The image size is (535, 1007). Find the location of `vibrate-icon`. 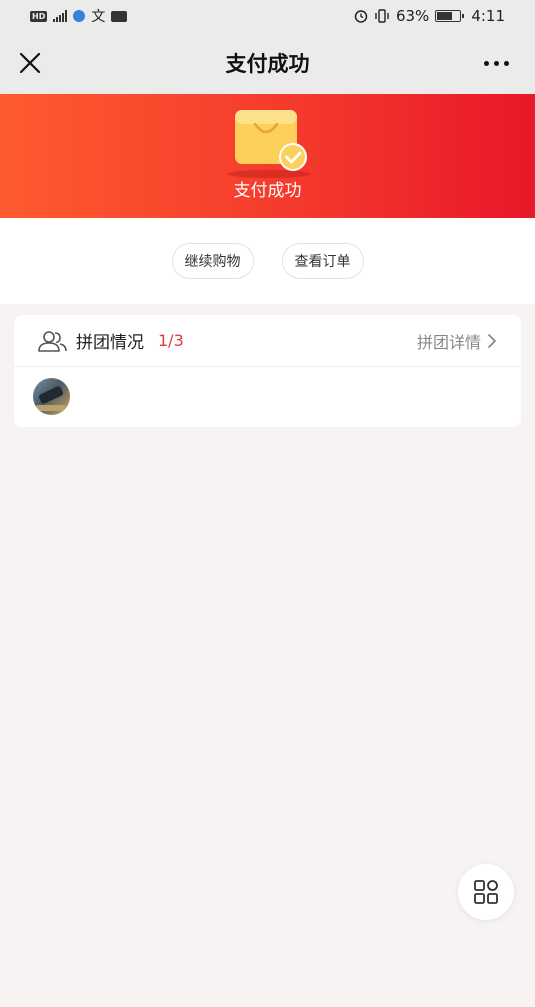

vibrate-icon is located at coordinates (382, 16).